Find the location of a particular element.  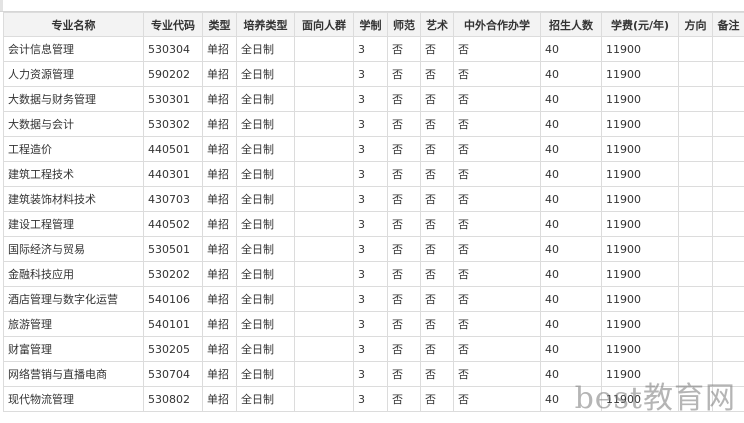

table-cell: 440502 is located at coordinates (173, 224).